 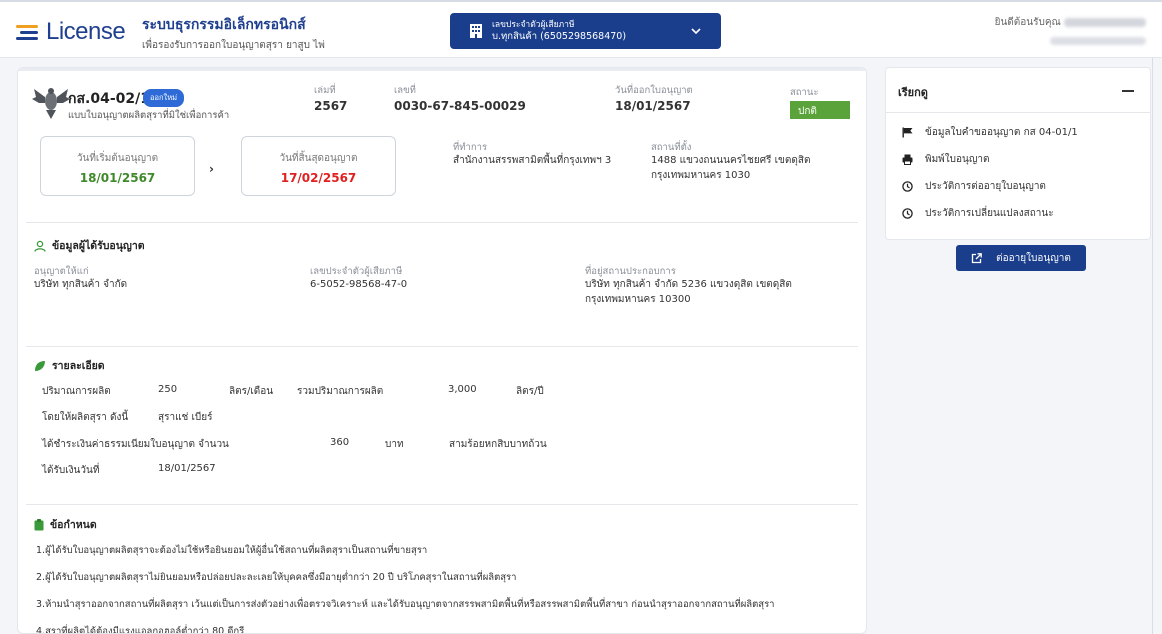 I want to click on total-production-unit: ลิตร/ปี, so click(x=530, y=391).